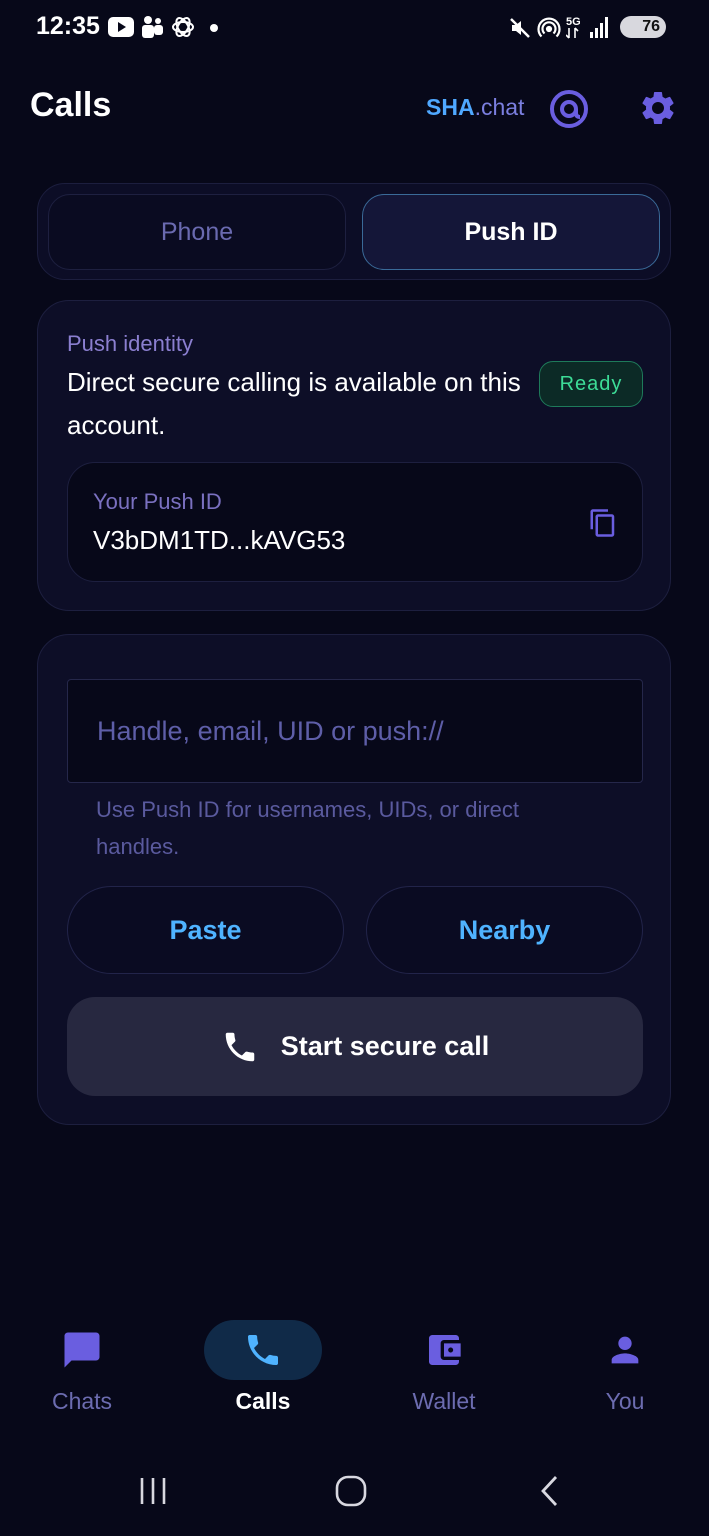 The height and width of the screenshot is (1536, 709). I want to click on openai-icon, so click(183, 27).